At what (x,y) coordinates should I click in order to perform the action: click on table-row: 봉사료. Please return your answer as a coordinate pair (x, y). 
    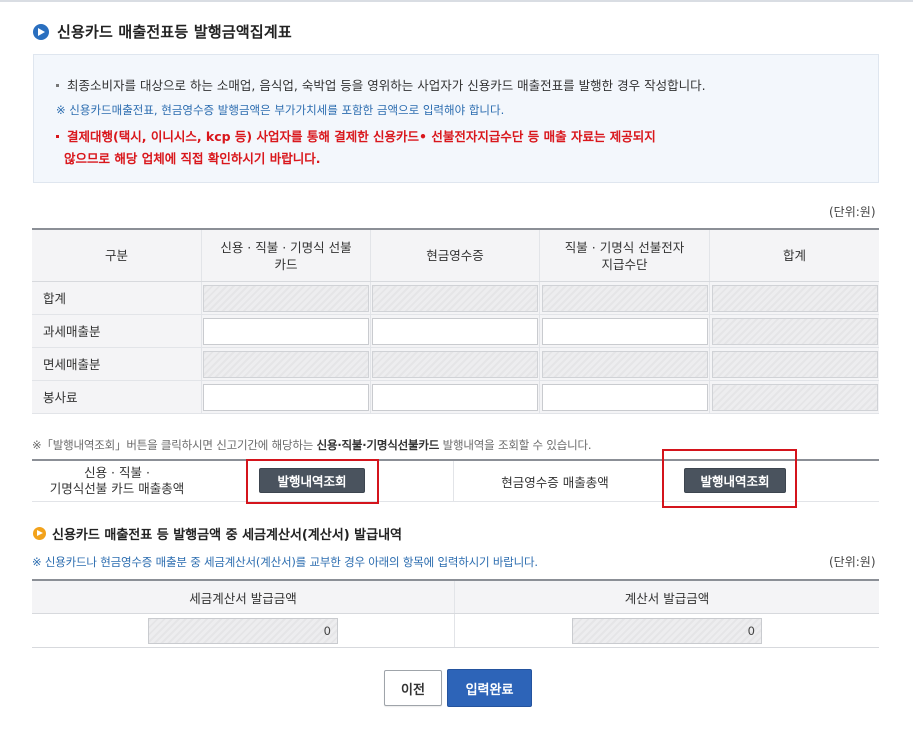
    Looking at the image, I should click on (455, 397).